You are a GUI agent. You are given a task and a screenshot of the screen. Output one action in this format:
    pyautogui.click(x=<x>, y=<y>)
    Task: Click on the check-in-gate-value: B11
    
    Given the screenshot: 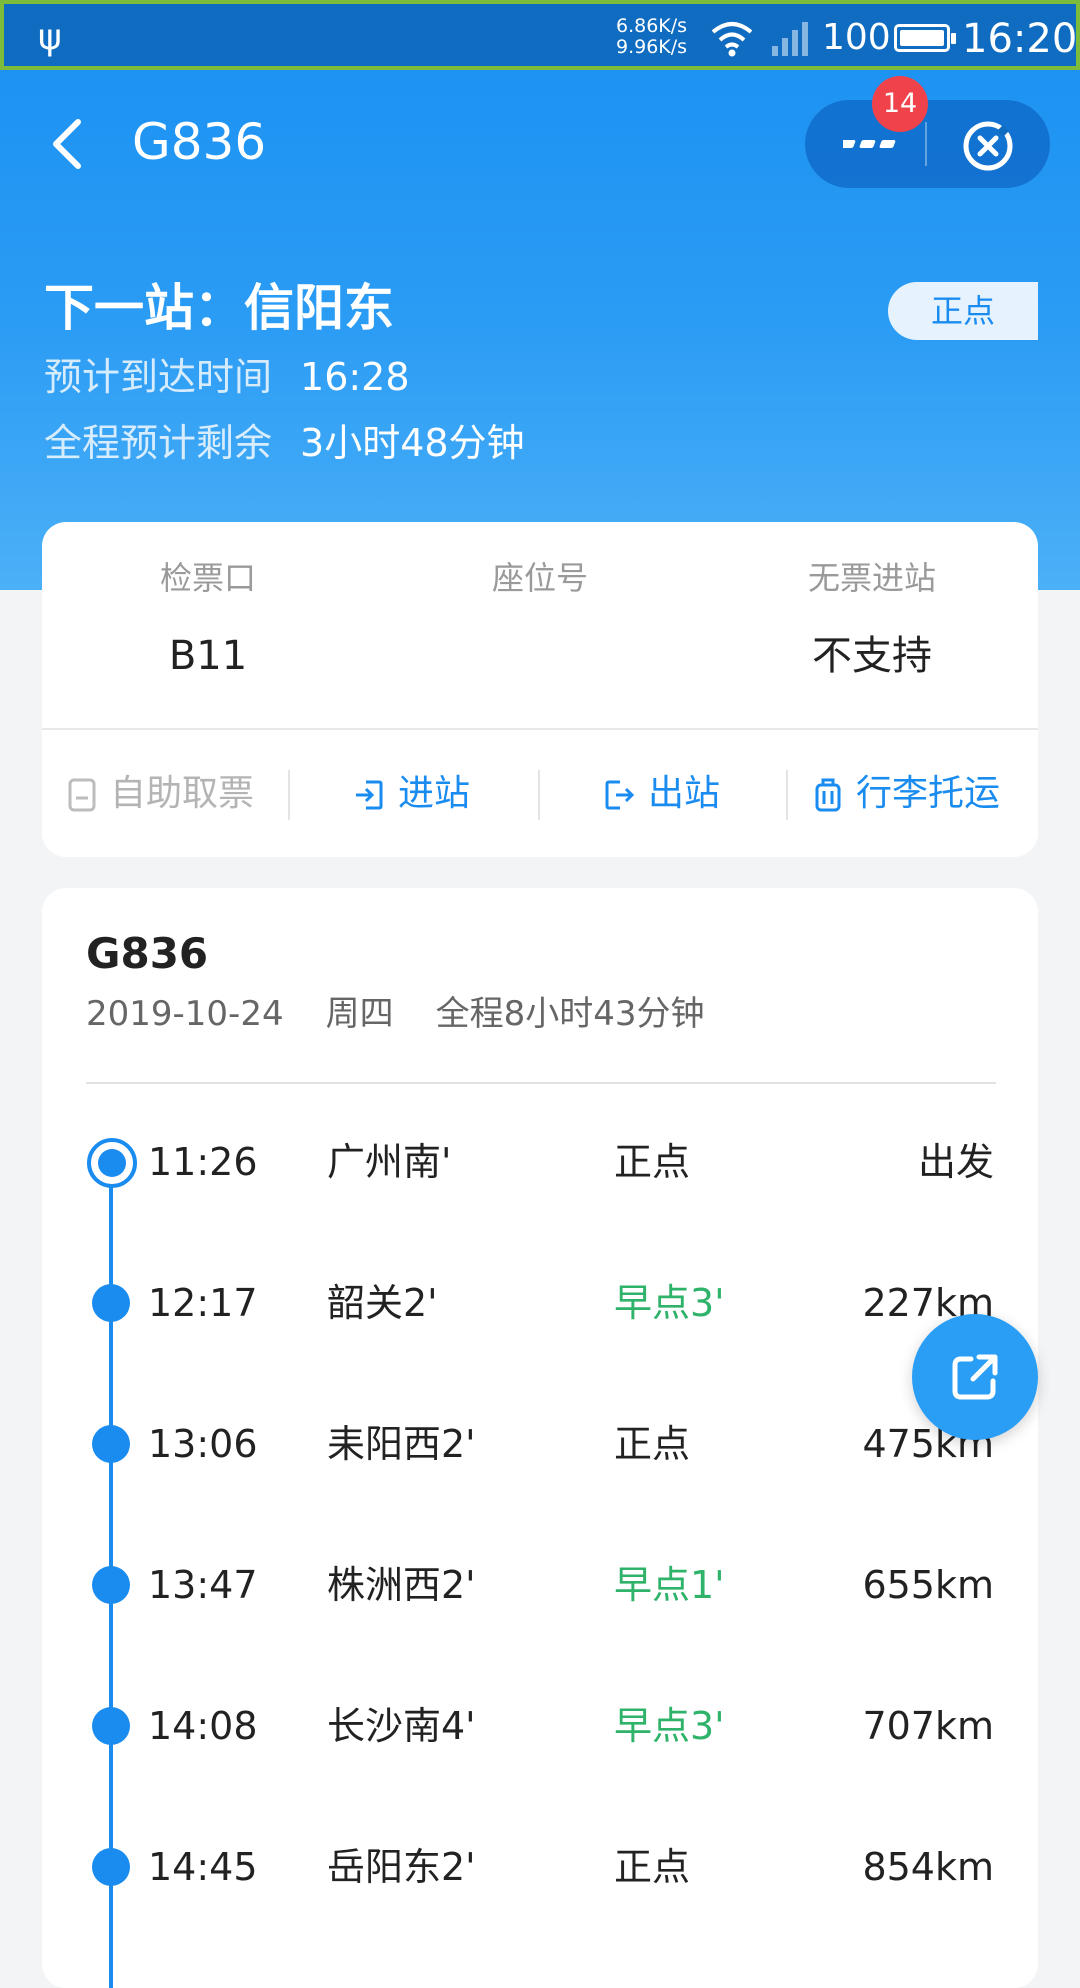 What is the action you would take?
    pyautogui.click(x=208, y=656)
    